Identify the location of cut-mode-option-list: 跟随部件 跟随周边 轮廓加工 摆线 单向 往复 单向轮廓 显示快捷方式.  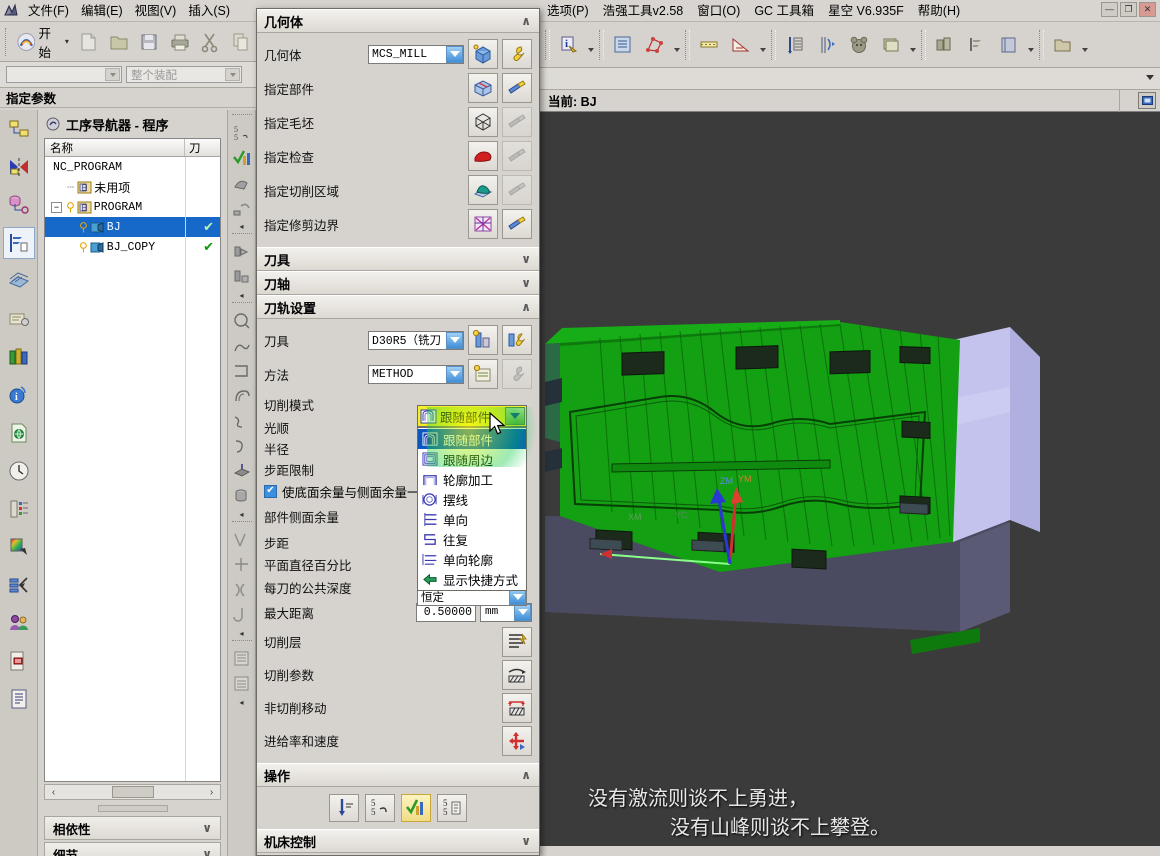
(472, 509).